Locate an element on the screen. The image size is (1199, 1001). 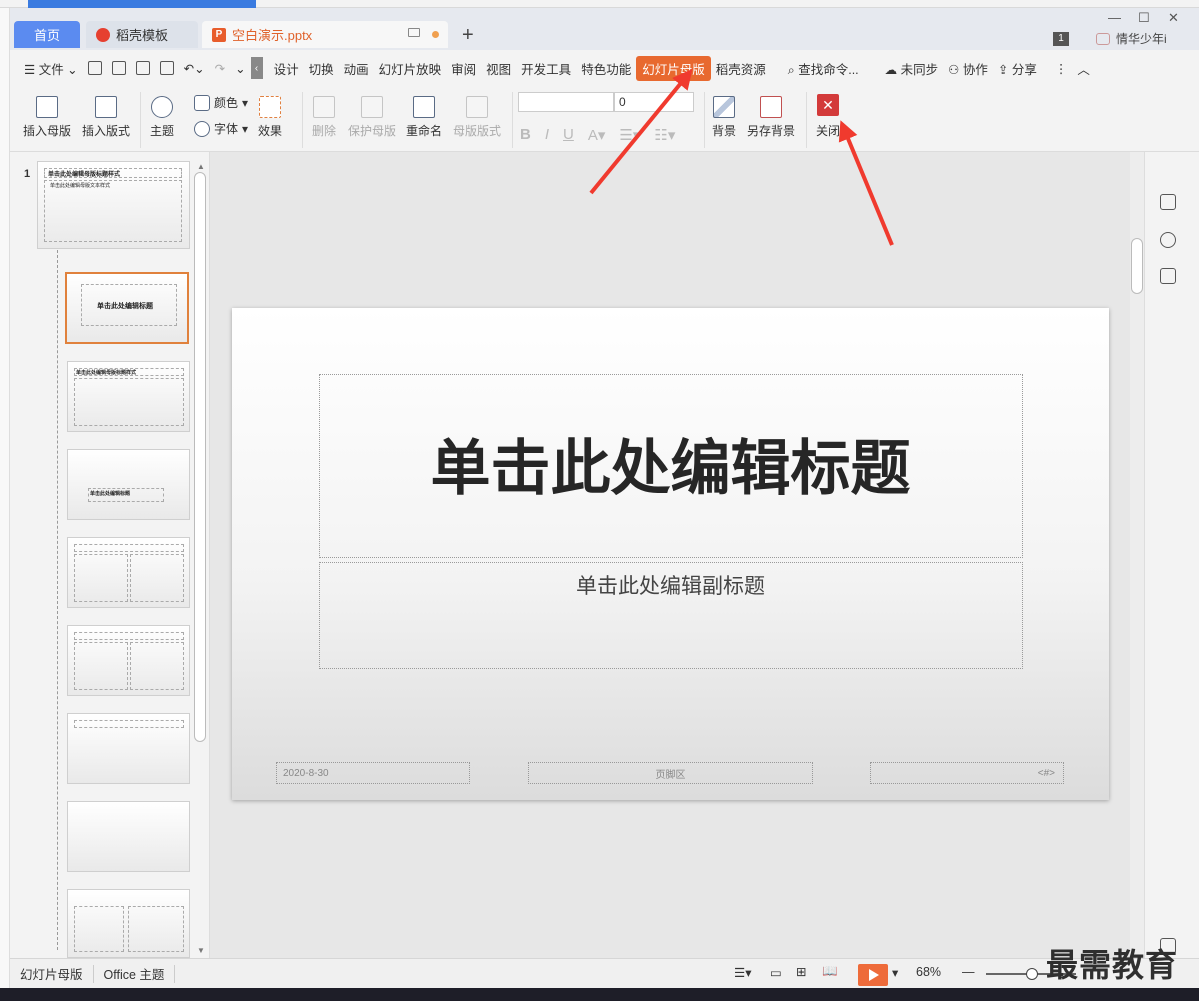
zoom-slider-knob is located at coordinates (1032, 974).